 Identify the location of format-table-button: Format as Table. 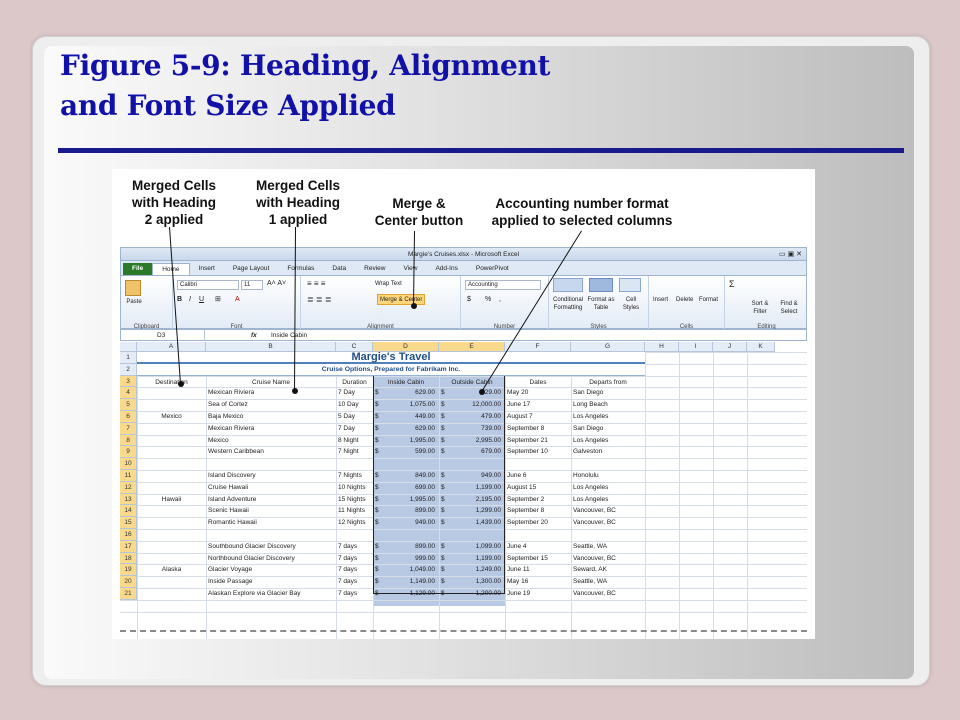
(601, 304).